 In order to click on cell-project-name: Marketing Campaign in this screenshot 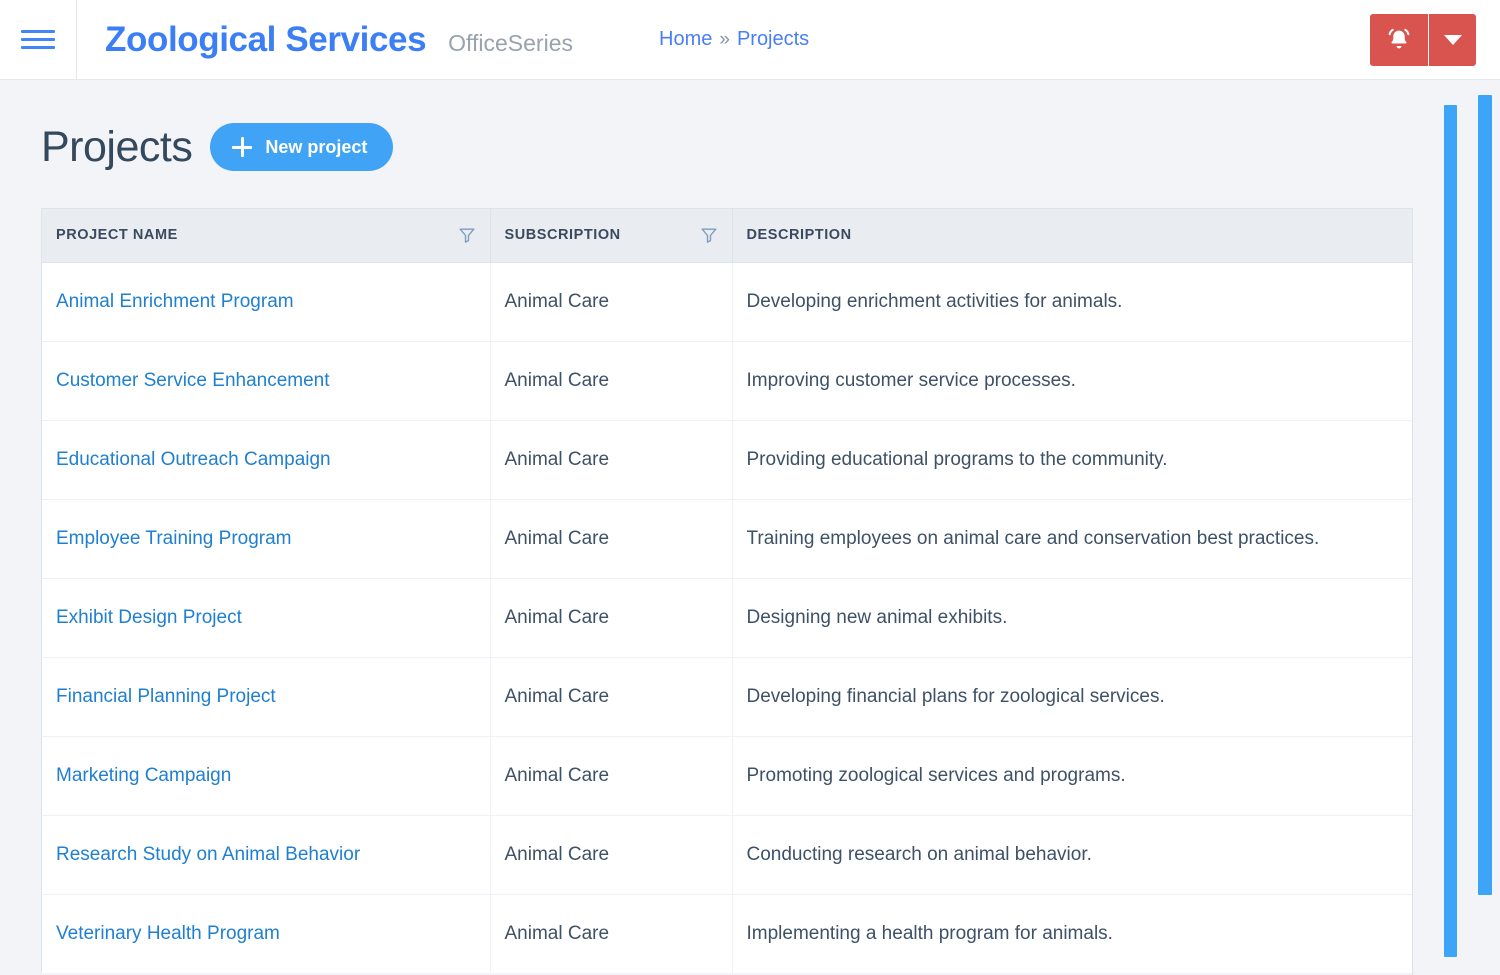, I will do `click(266, 776)`.